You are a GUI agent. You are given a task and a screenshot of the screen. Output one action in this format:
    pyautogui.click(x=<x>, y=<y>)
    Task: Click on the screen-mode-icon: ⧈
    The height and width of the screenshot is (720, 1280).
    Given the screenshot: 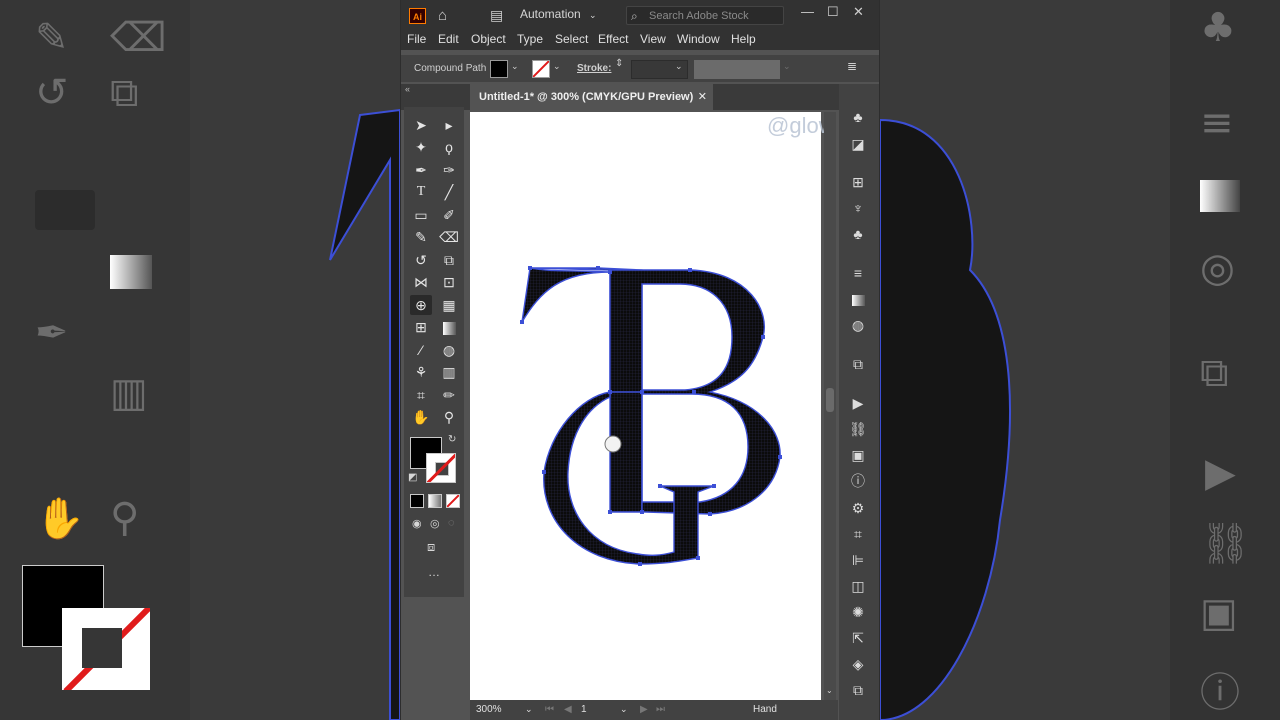 What is the action you would take?
    pyautogui.click(x=431, y=547)
    